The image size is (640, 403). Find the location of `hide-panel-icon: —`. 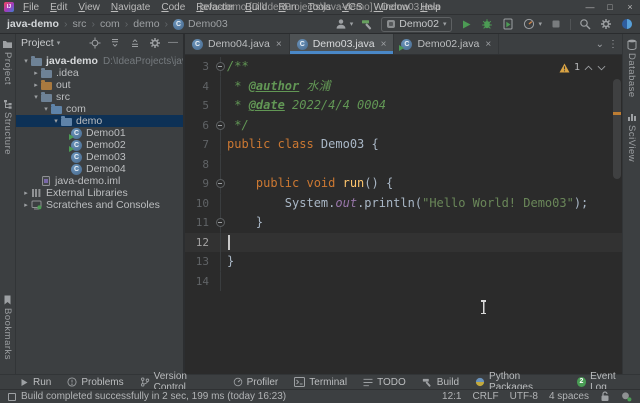

hide-panel-icon: — is located at coordinates (173, 43).